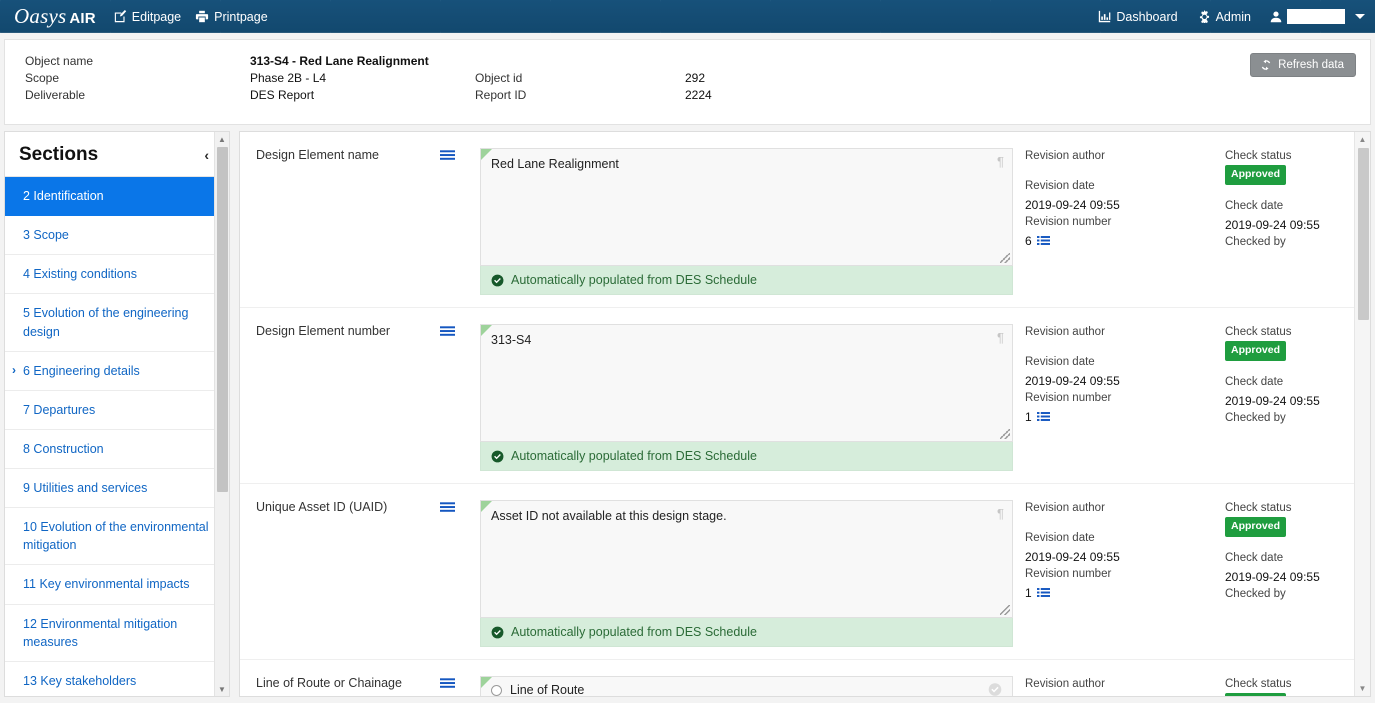 This screenshot has height=703, width=1375. What do you see at coordinates (1233, 16) in the screenshot?
I see `admin-label: Admin` at bounding box center [1233, 16].